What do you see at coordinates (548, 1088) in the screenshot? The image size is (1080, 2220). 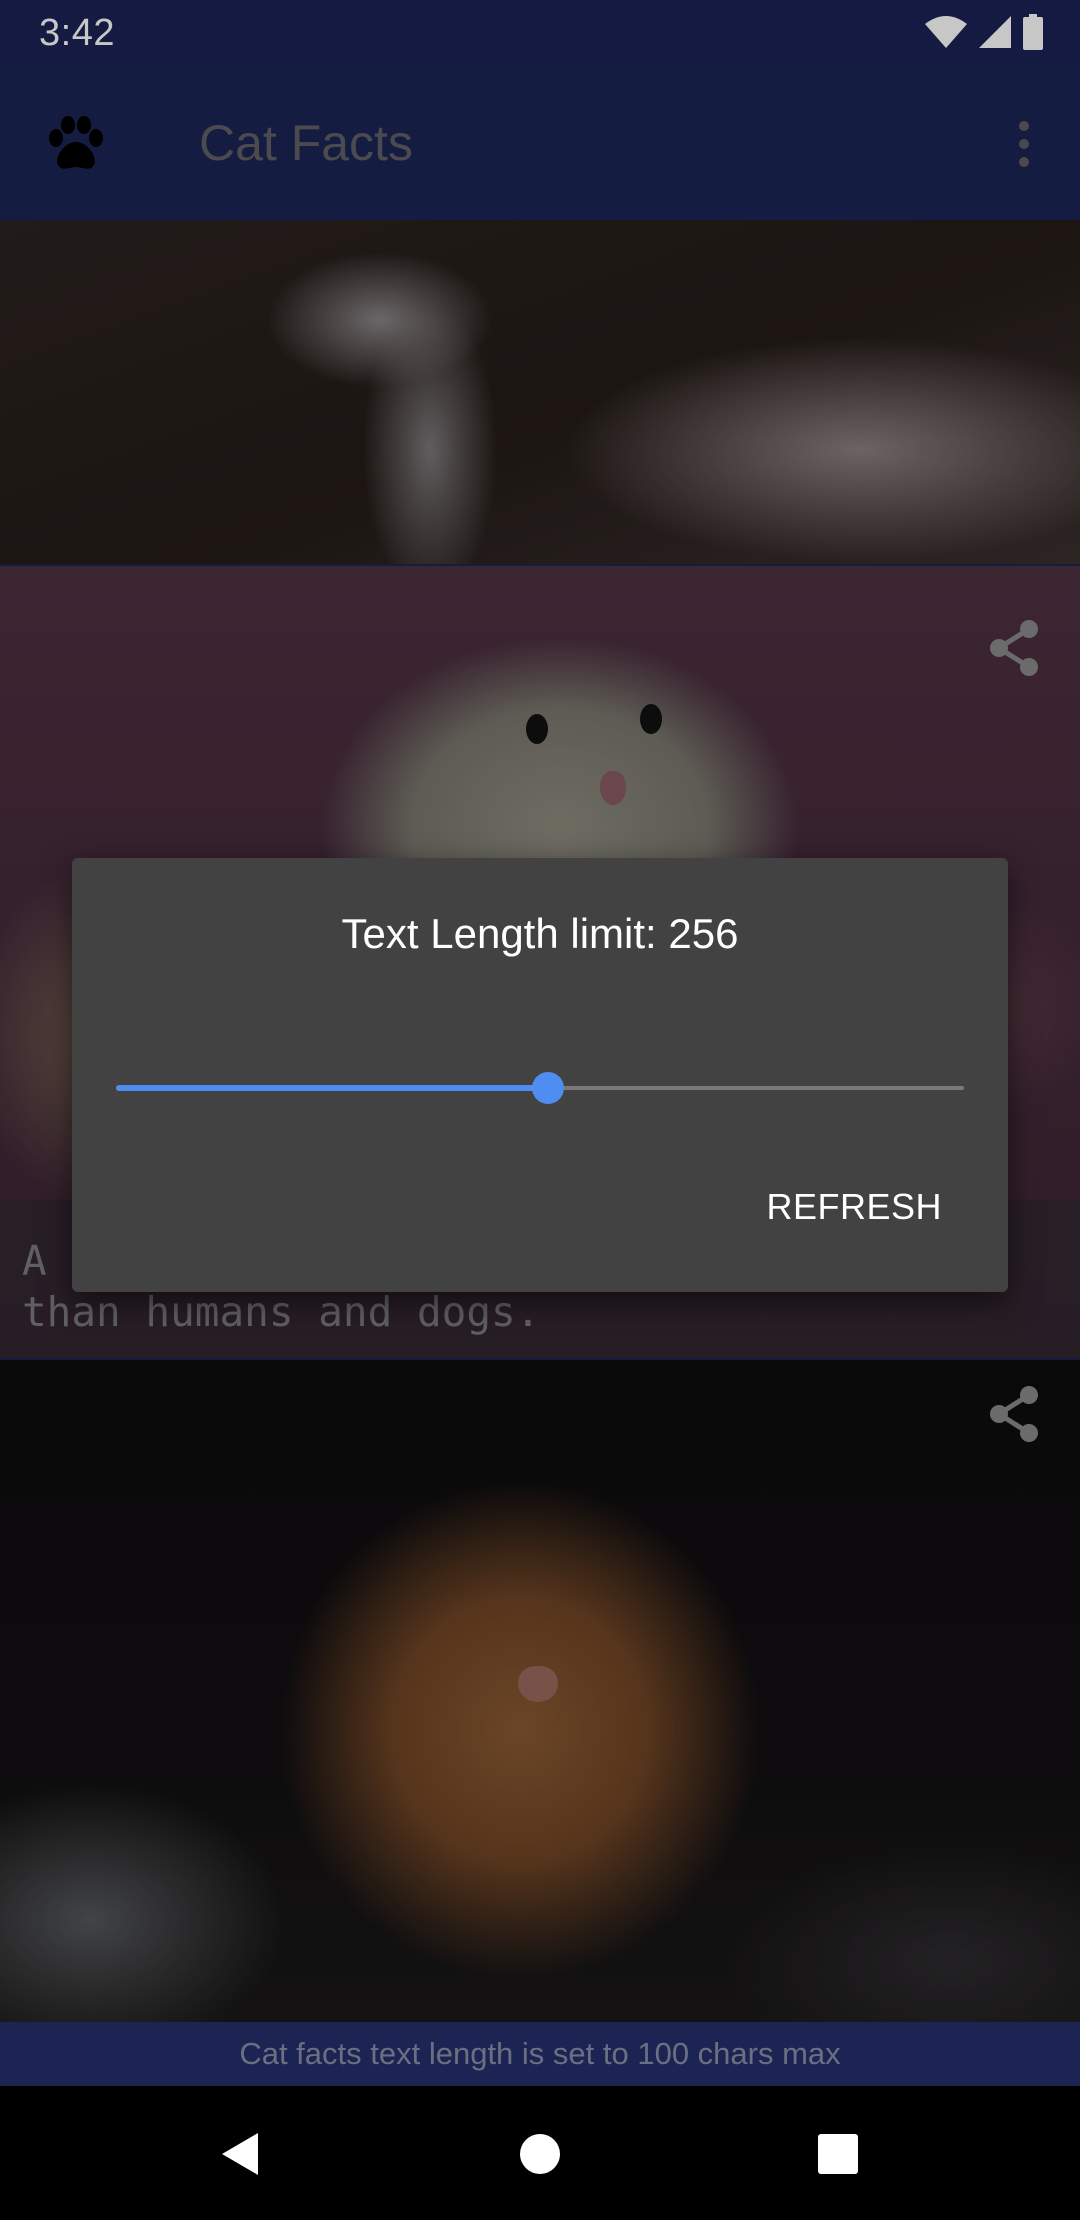 I see `slider-thumb` at bounding box center [548, 1088].